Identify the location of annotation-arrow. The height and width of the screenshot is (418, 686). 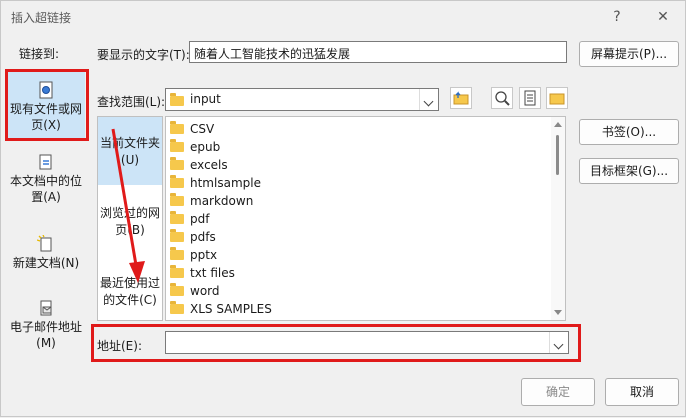
(128, 205).